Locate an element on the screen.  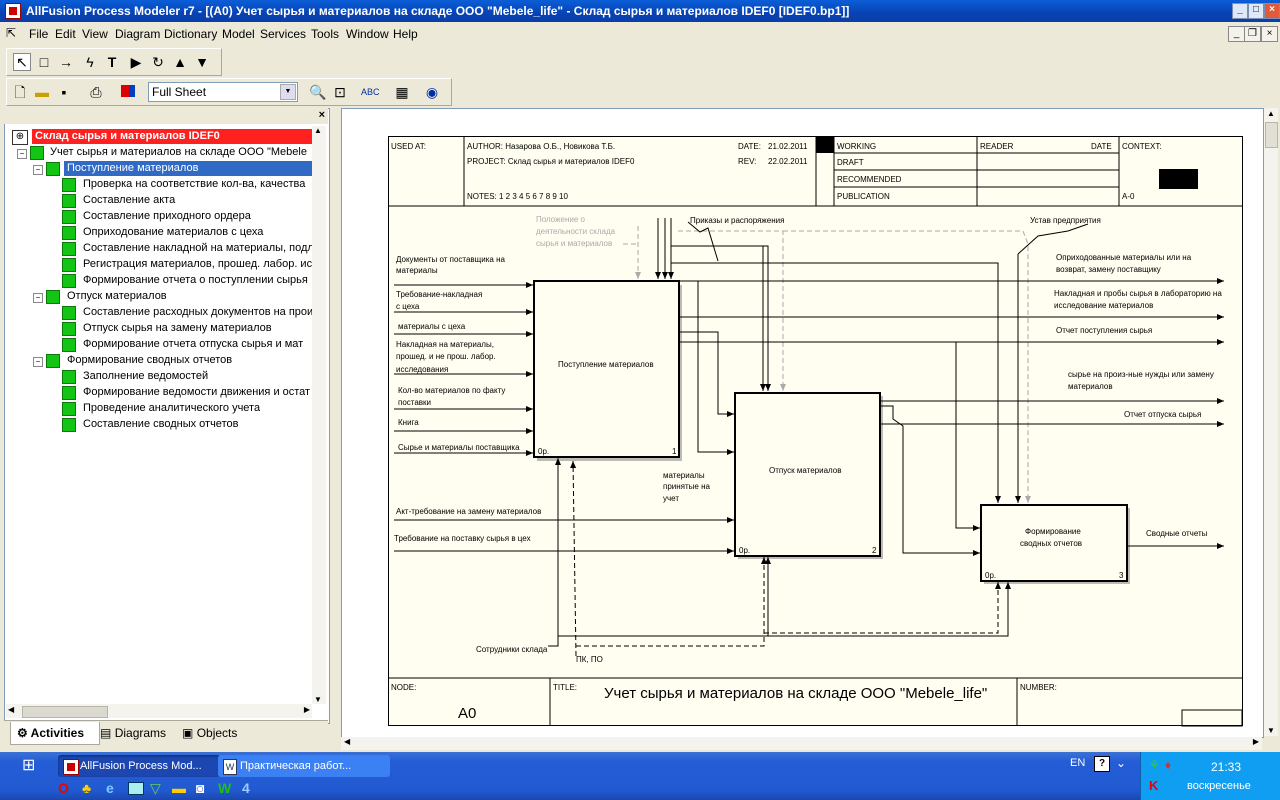
zoom-icon: 🔍 is located at coordinates (318, 92).